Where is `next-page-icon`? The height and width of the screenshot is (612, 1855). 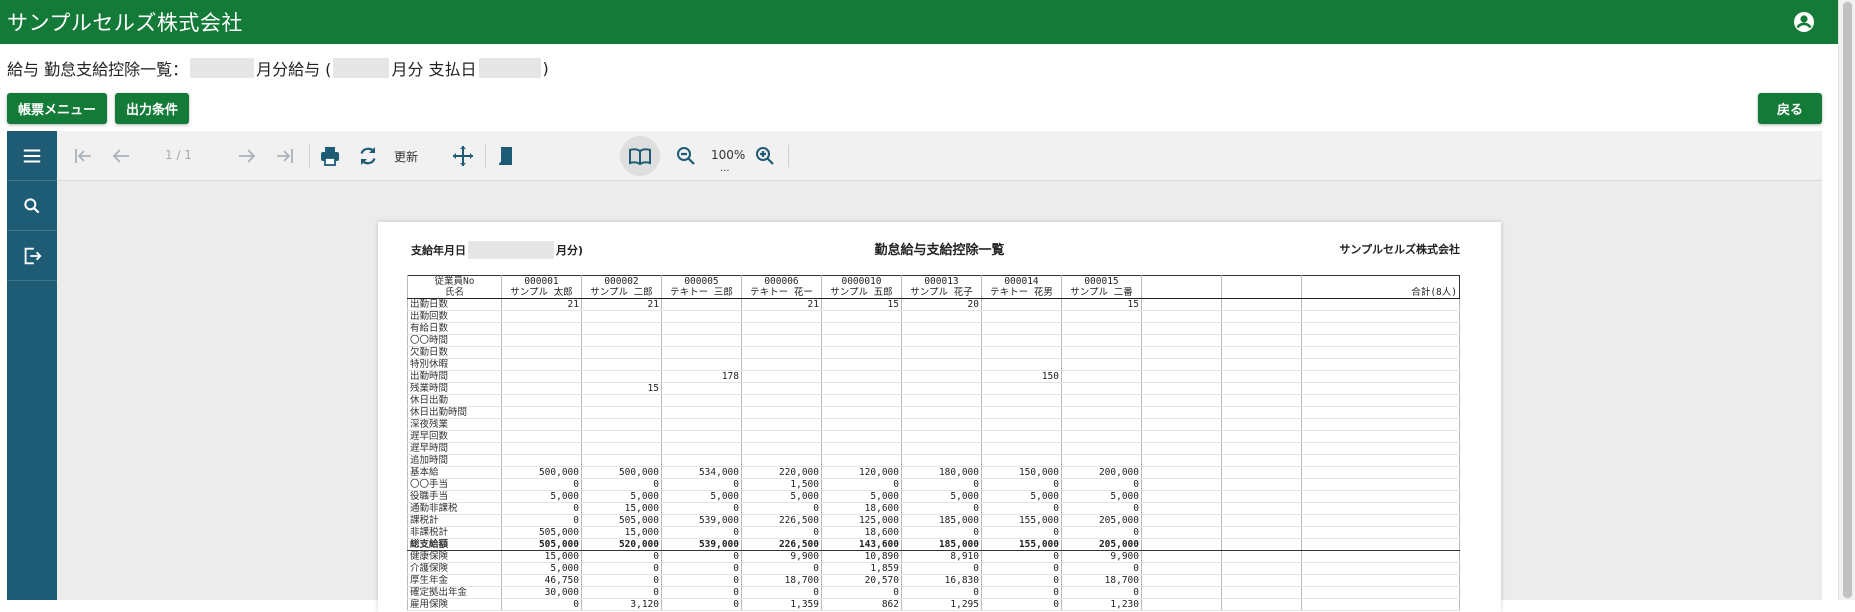
next-page-icon is located at coordinates (247, 156).